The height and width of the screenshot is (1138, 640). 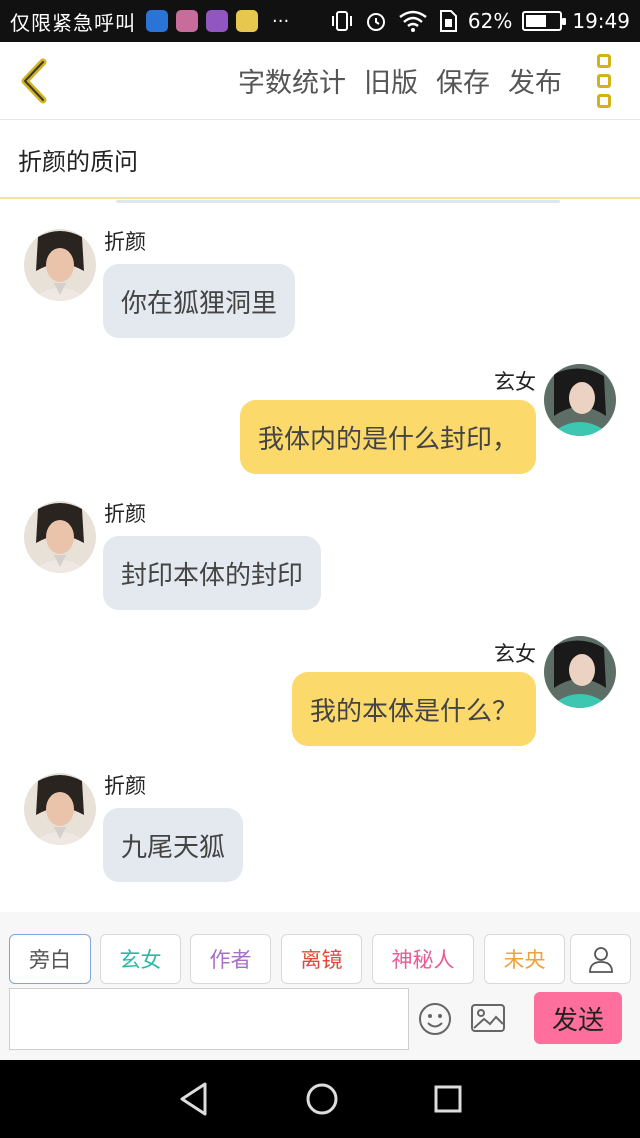 I want to click on story-title-bar: 折颜的质问, so click(x=320, y=160).